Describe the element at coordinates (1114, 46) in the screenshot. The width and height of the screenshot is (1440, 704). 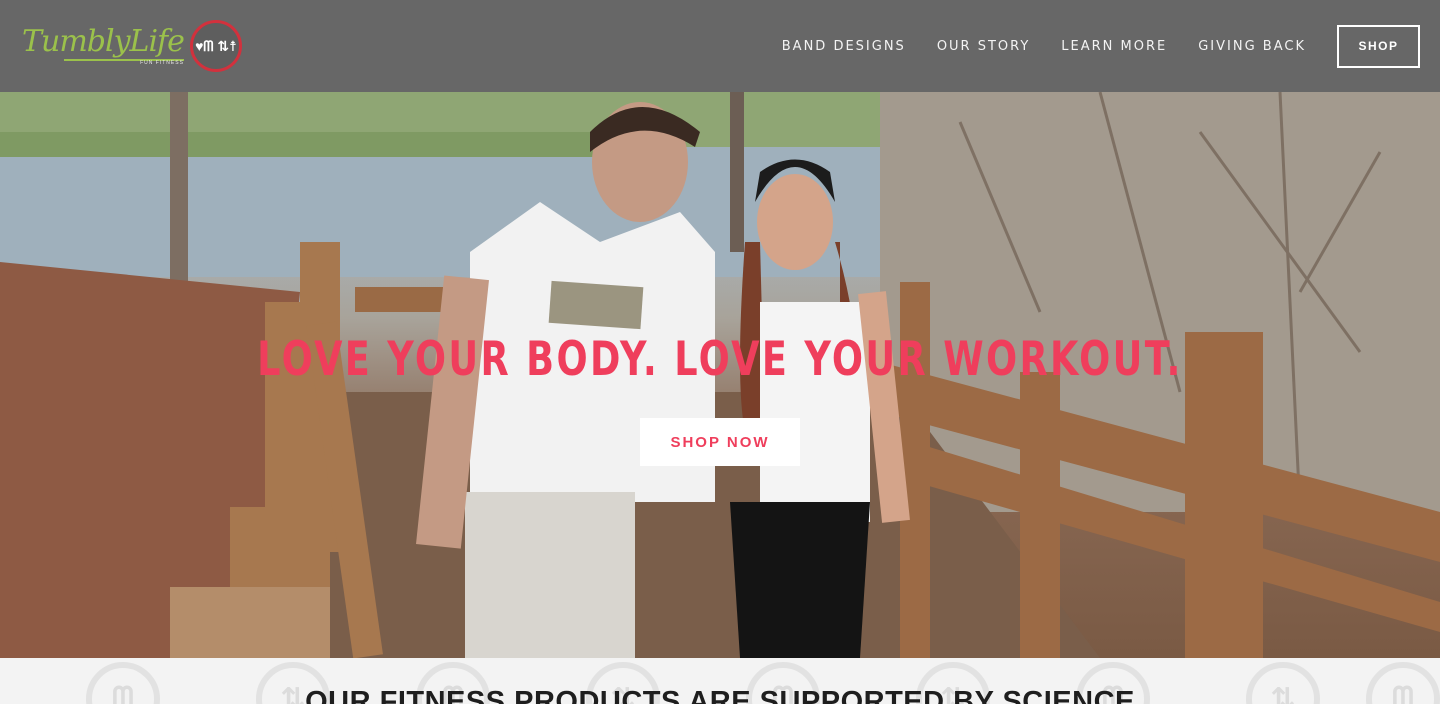
I see `nav-link-learn-more: LEARN MORE` at that location.